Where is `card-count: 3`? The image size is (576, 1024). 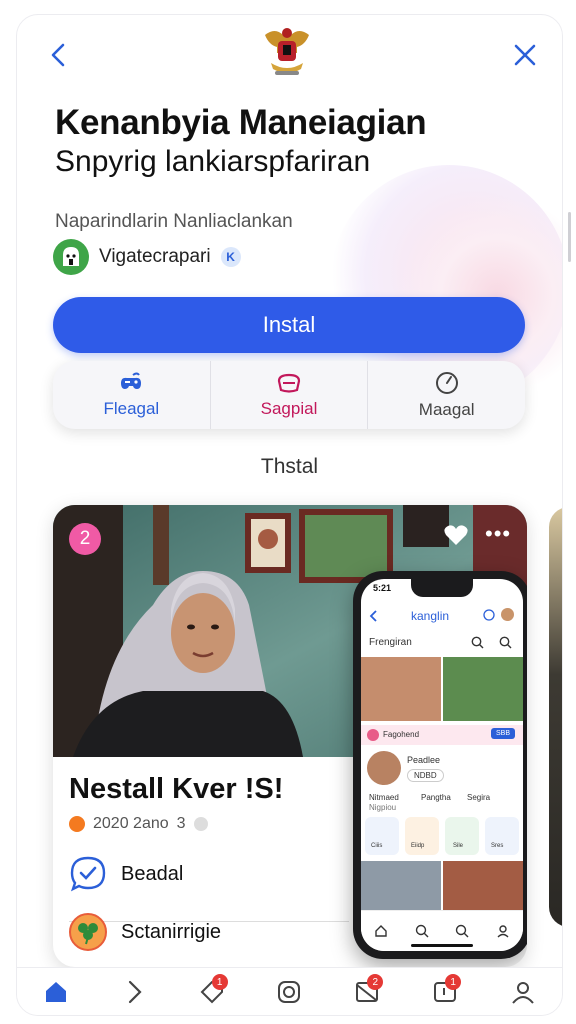 card-count: 3 is located at coordinates (181, 823).